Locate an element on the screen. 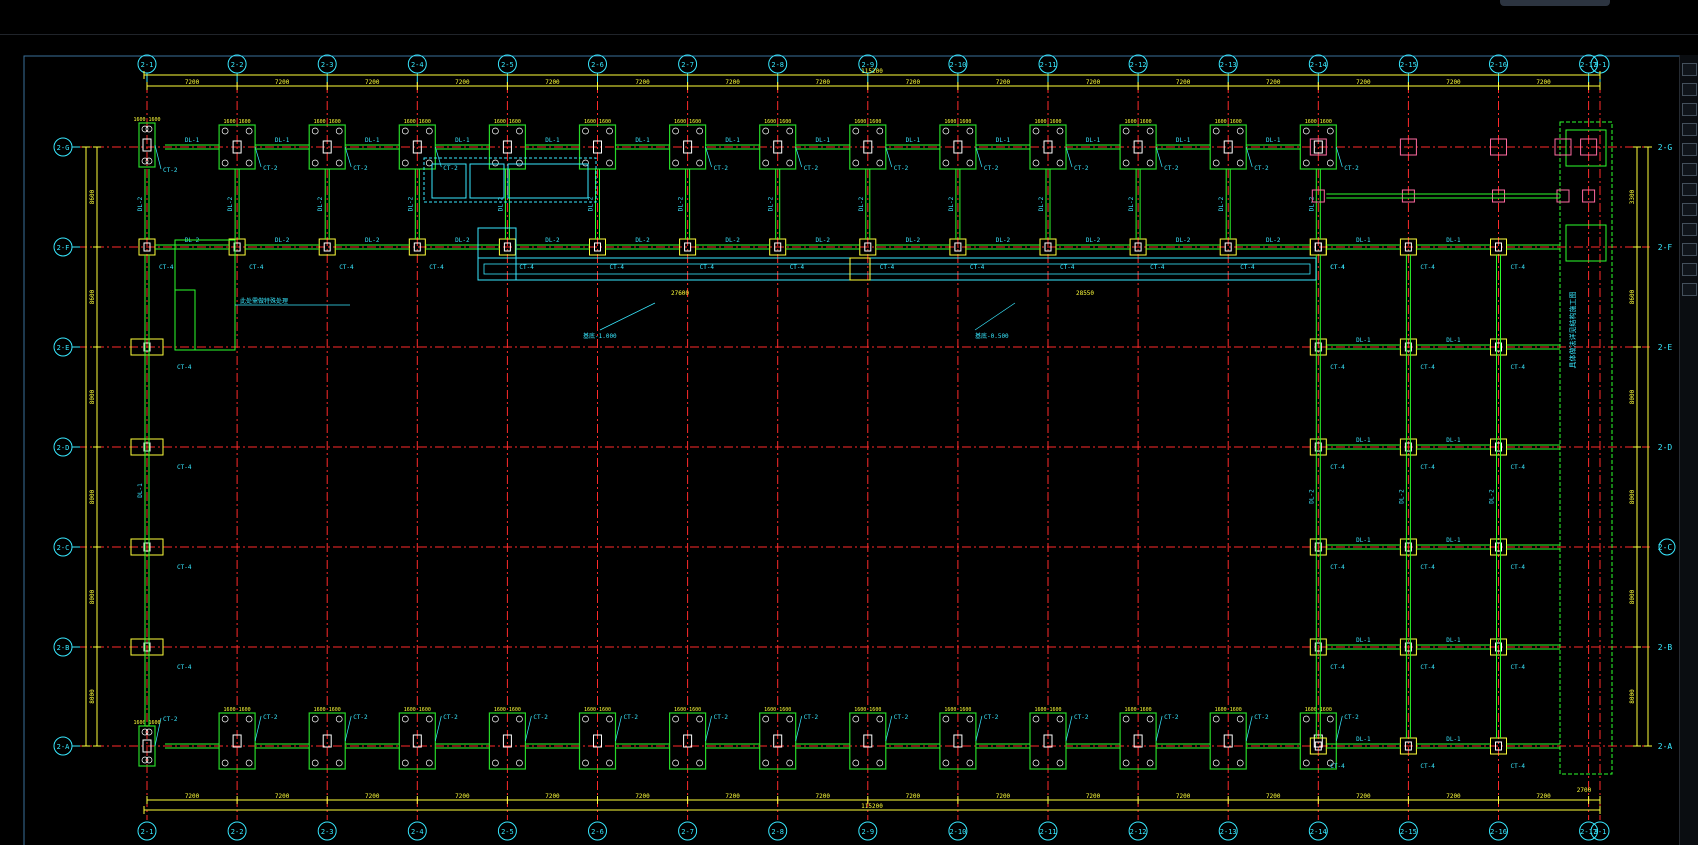 Image resolution: width=1698 pixels, height=845 pixels. tool-ortho-icon is located at coordinates (1689, 209).